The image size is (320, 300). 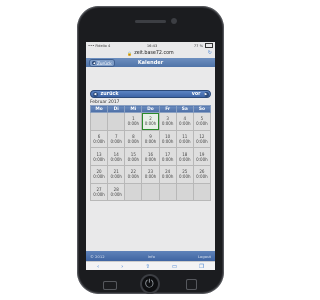 What do you see at coordinates (202, 109) in the screenshot?
I see `weekday-header: So` at bounding box center [202, 109].